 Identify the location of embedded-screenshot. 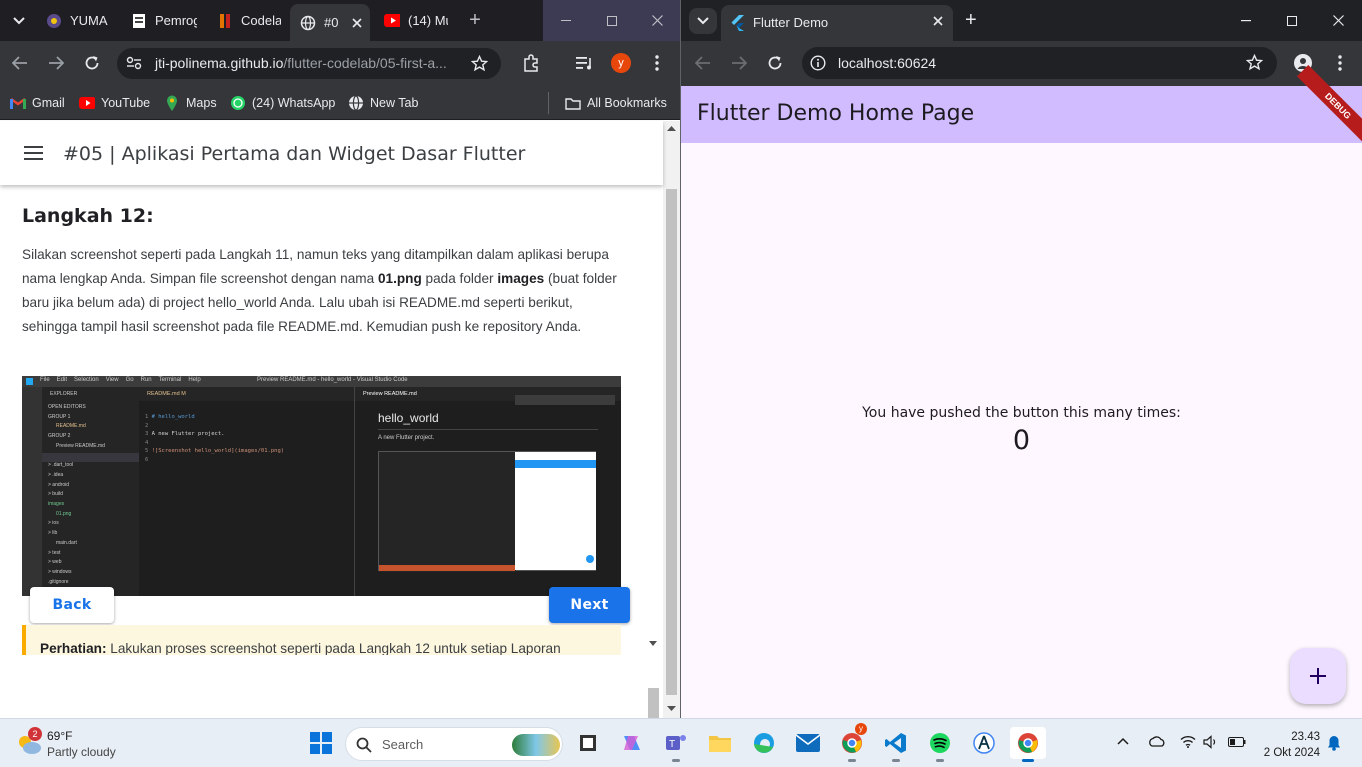
(487, 511).